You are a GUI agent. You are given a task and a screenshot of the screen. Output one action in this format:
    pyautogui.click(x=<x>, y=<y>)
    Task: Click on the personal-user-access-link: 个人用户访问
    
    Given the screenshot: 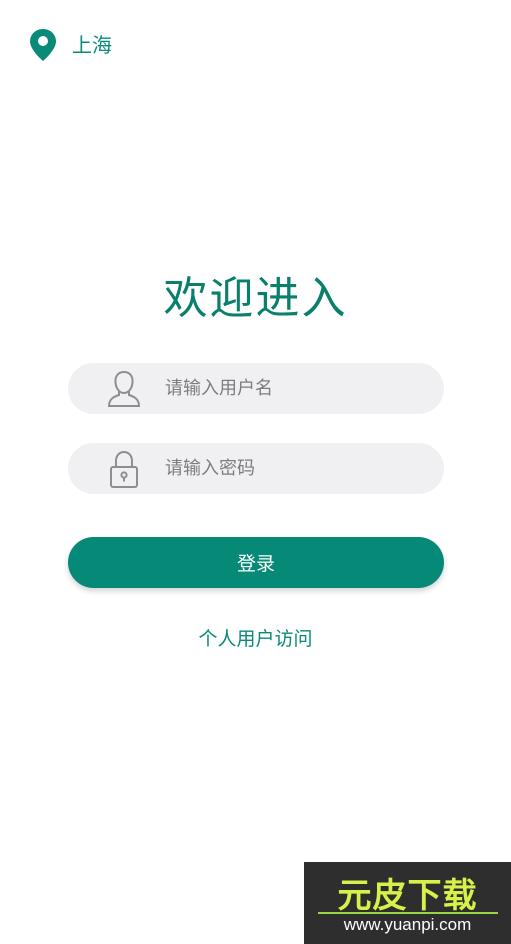 What is the action you would take?
    pyautogui.click(x=255, y=637)
    